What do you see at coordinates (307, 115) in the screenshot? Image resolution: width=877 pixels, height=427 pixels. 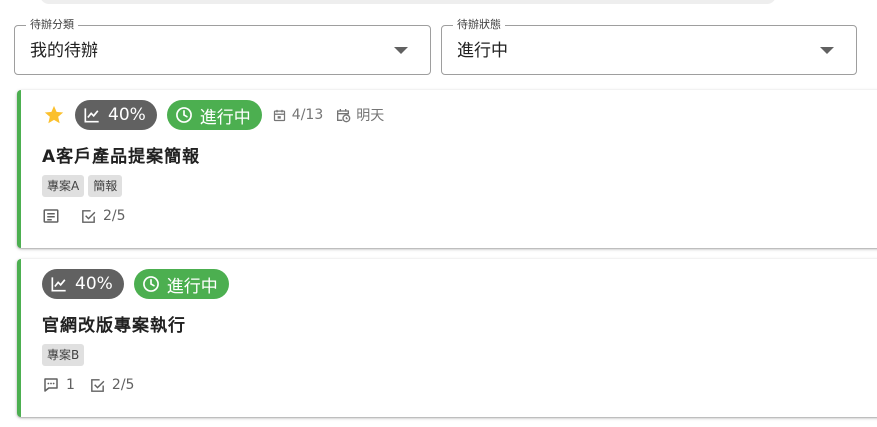 I see `start-date-value: 4/13` at bounding box center [307, 115].